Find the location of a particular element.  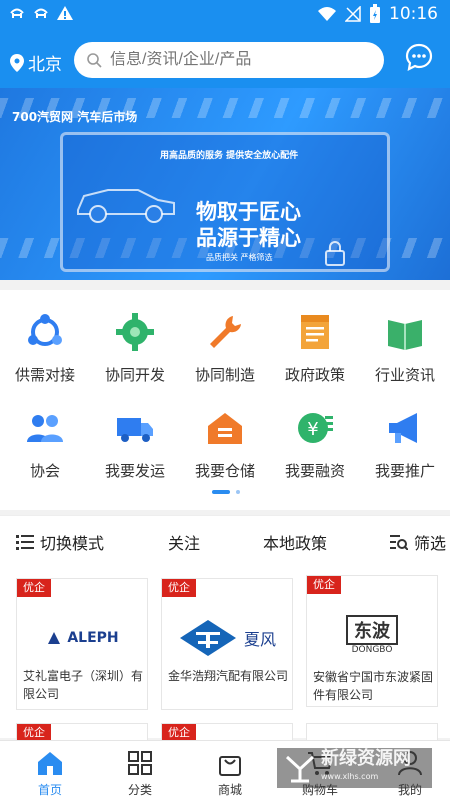

feature-label: 我要推广 is located at coordinates (404, 471).